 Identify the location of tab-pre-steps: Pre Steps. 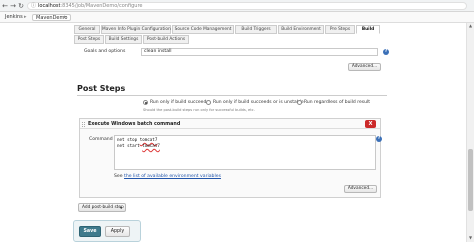
(340, 29).